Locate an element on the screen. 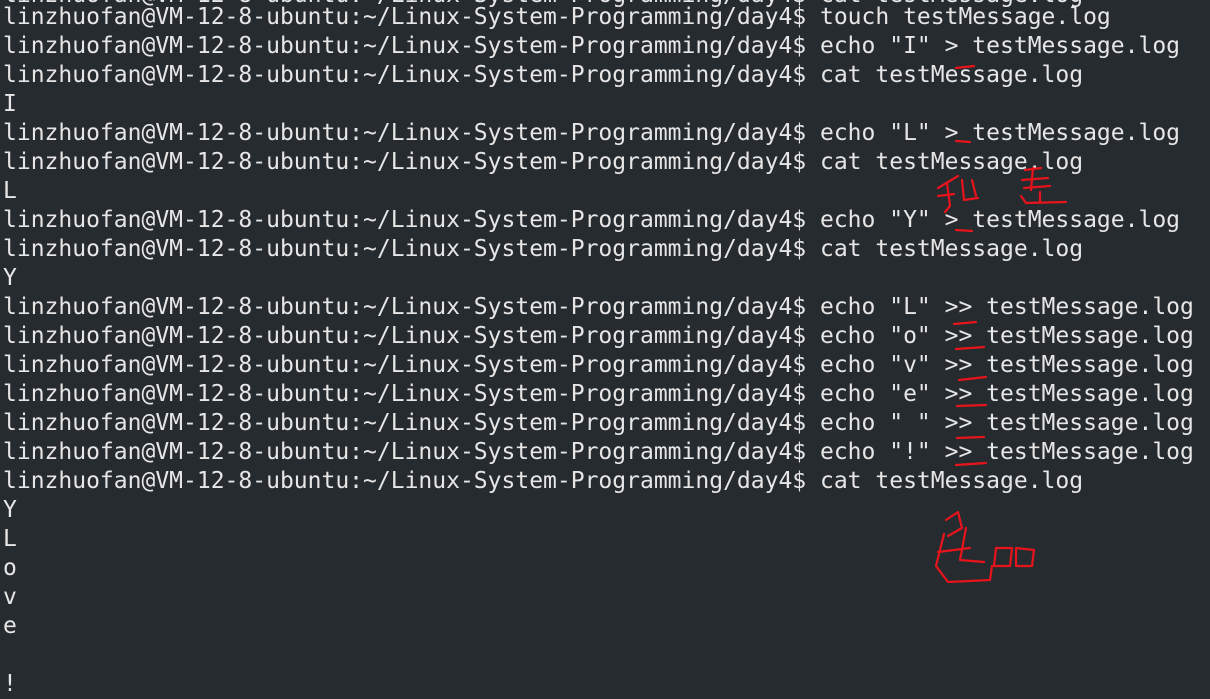 This screenshot has width=1210, height=699. terminal-line: v is located at coordinates (10, 597).